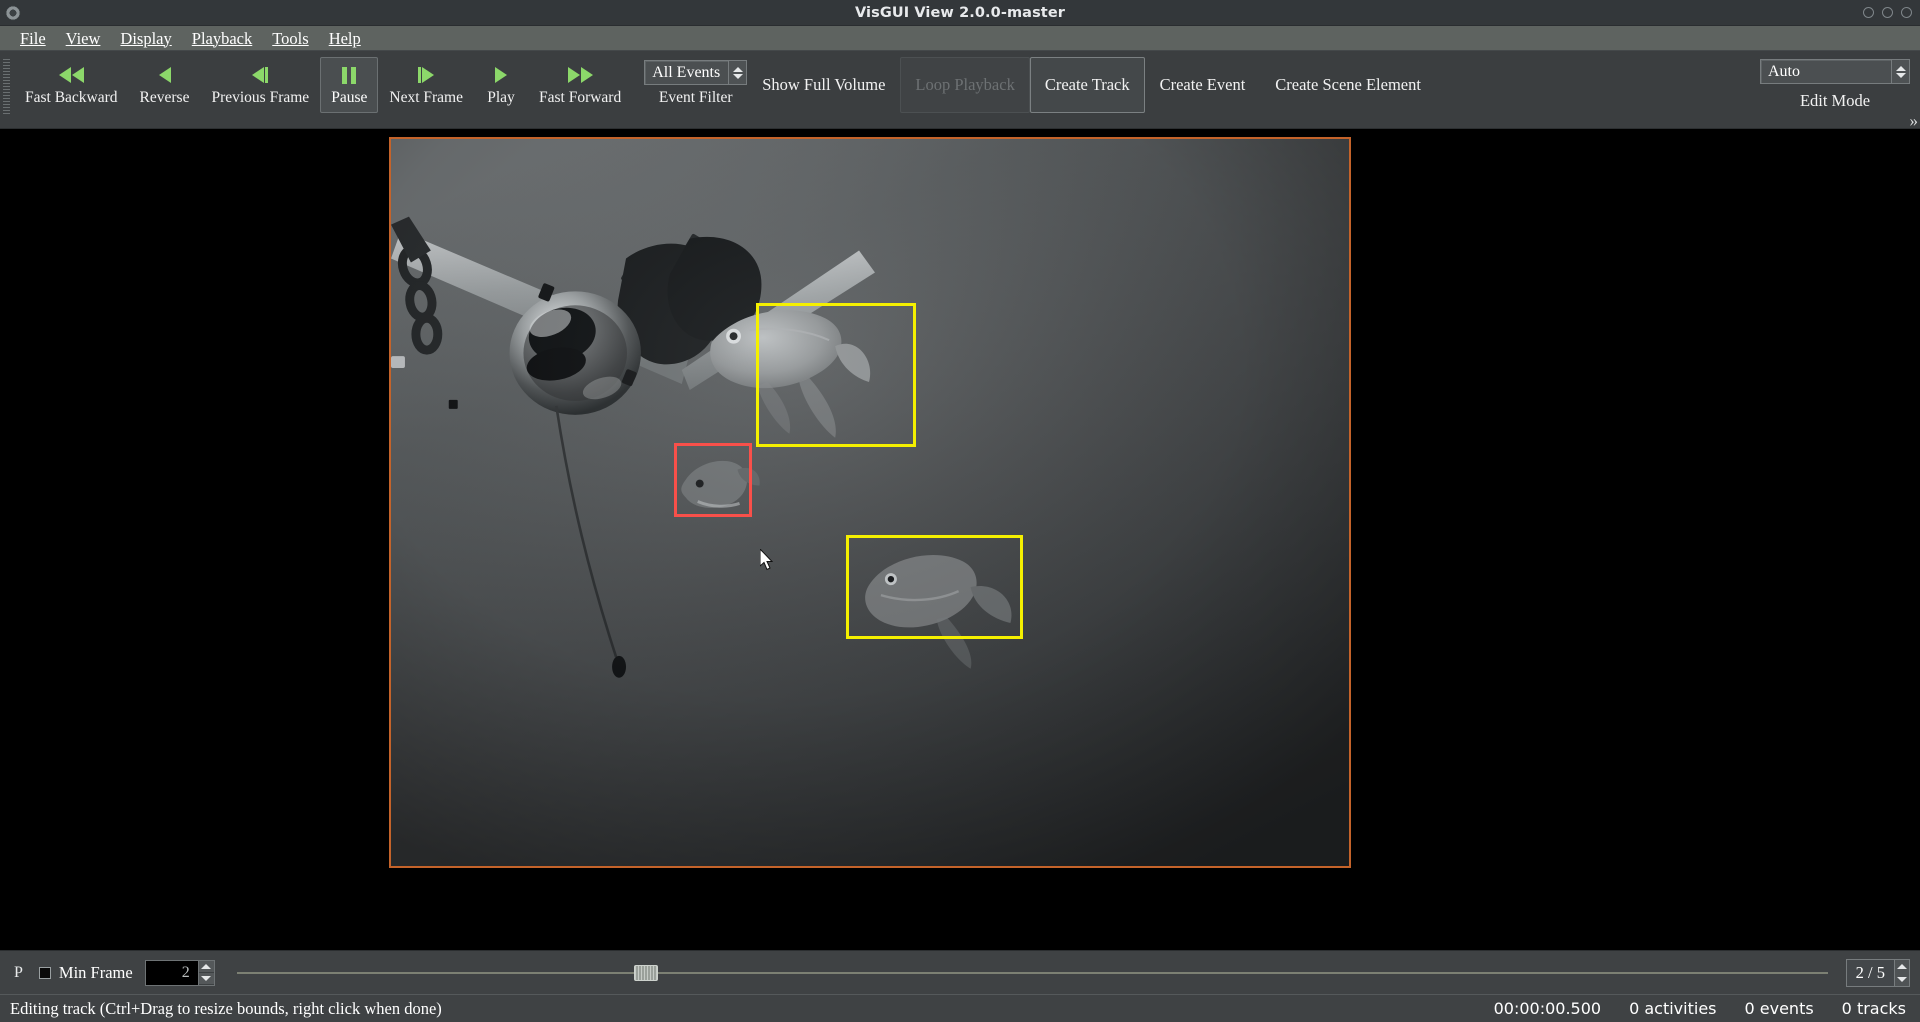  I want to click on status-events-count: 0 events, so click(1779, 1008).